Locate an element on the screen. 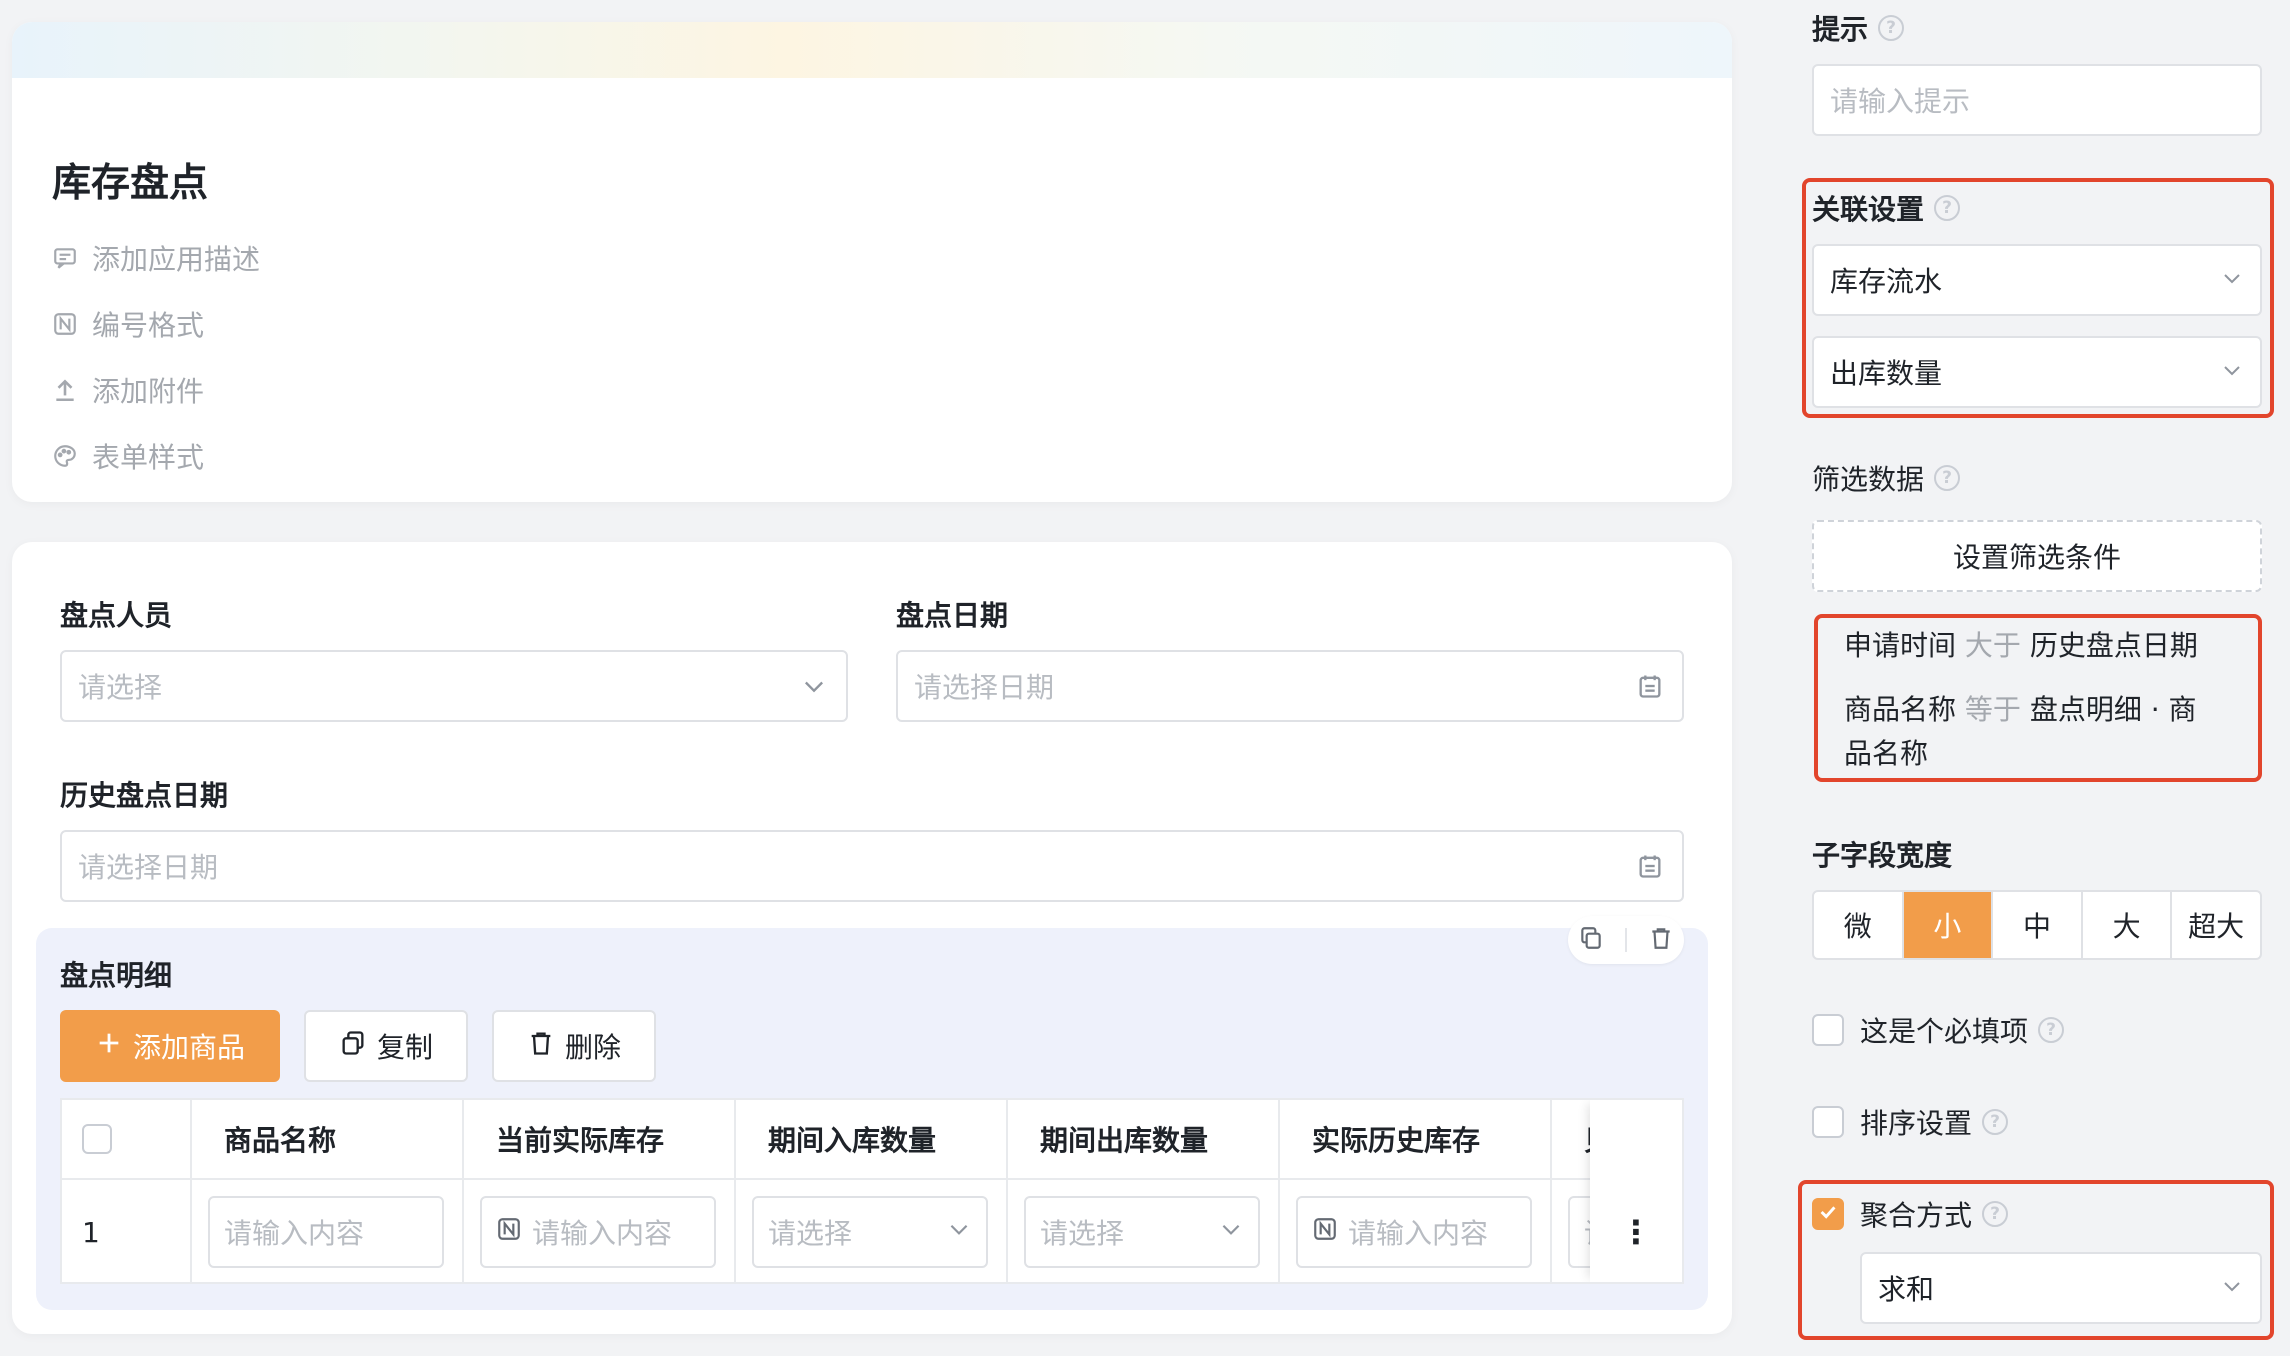 This screenshot has height=1356, width=2290. app-title: 库存盘点 is located at coordinates (130, 180).